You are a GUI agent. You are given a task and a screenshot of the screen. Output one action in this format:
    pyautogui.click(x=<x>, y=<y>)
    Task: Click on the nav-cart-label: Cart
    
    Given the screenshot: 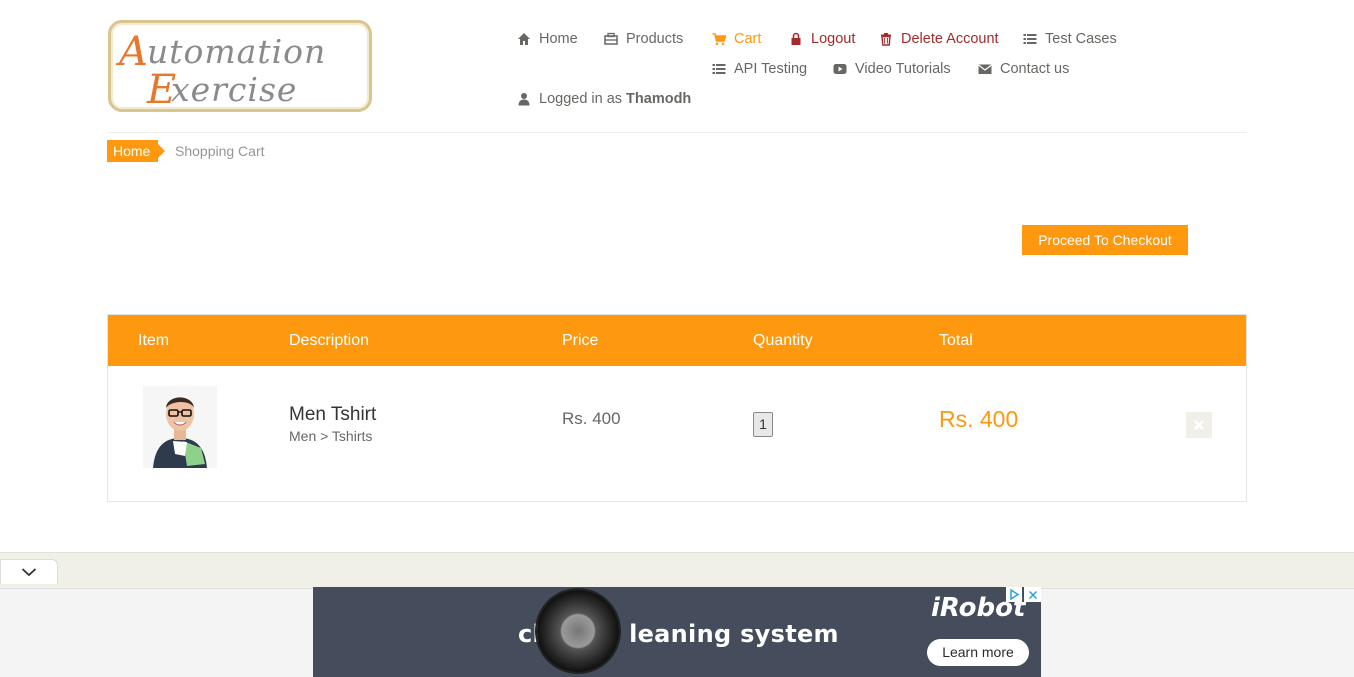 What is the action you would take?
    pyautogui.click(x=748, y=39)
    